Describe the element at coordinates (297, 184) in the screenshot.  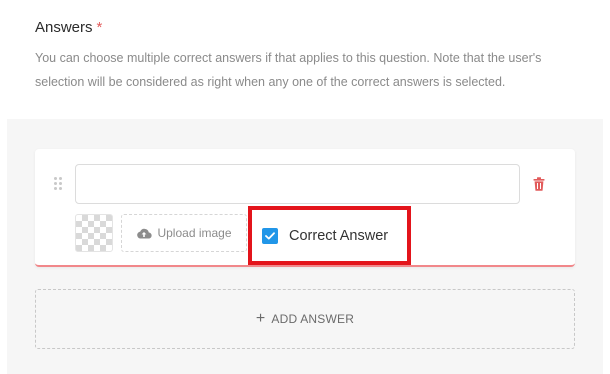
I see `answer-text-input` at that location.